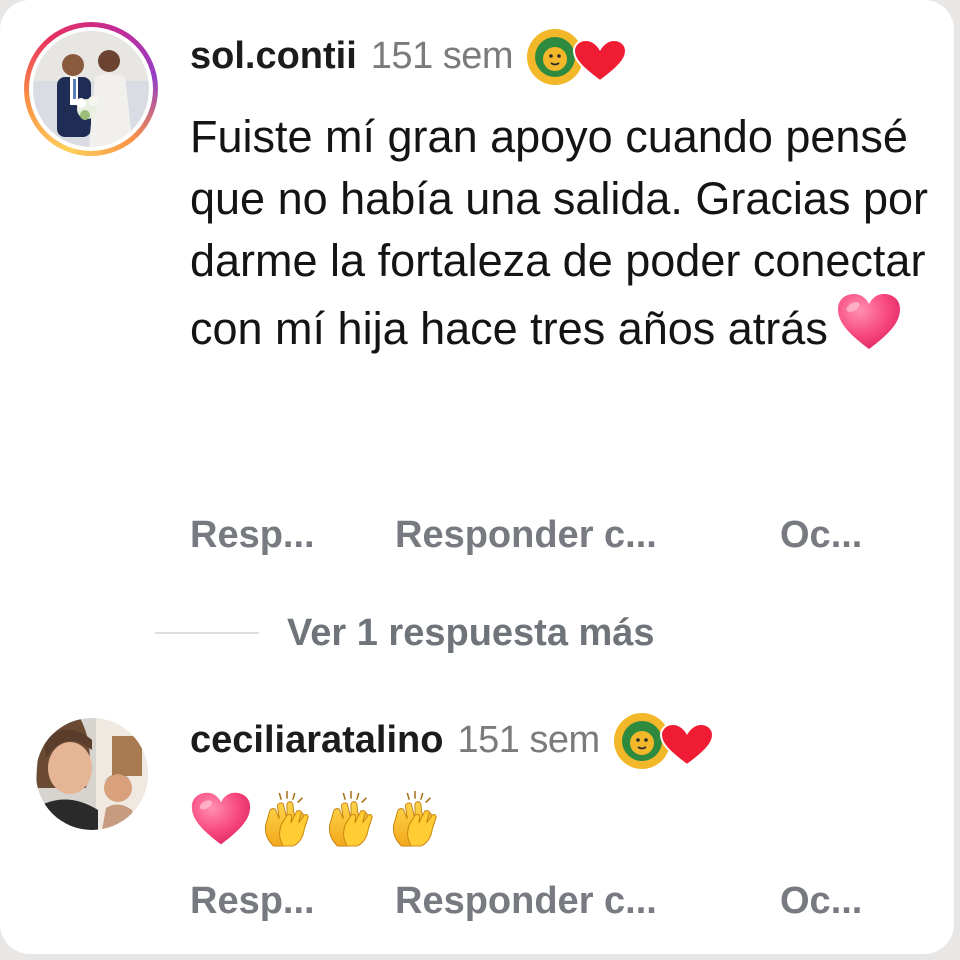  What do you see at coordinates (317, 819) in the screenshot?
I see `comment-text` at bounding box center [317, 819].